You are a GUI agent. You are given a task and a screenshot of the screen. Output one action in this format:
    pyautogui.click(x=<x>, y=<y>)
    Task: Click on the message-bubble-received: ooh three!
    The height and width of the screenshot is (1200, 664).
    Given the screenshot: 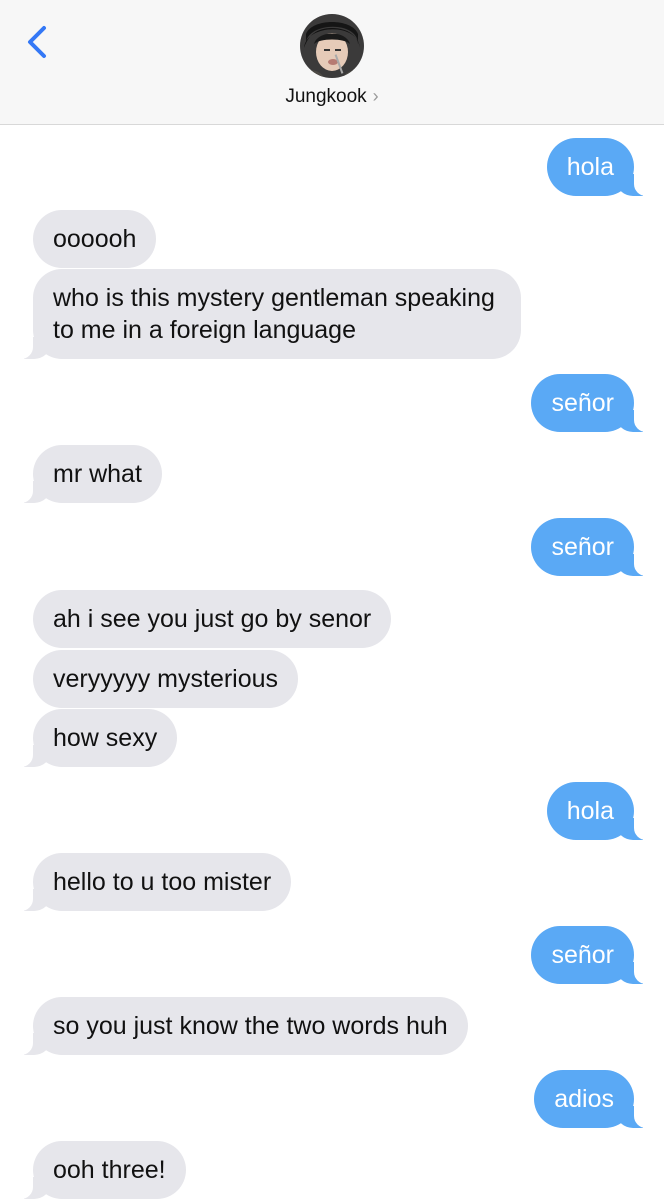 What is the action you would take?
    pyautogui.click(x=98, y=1170)
    